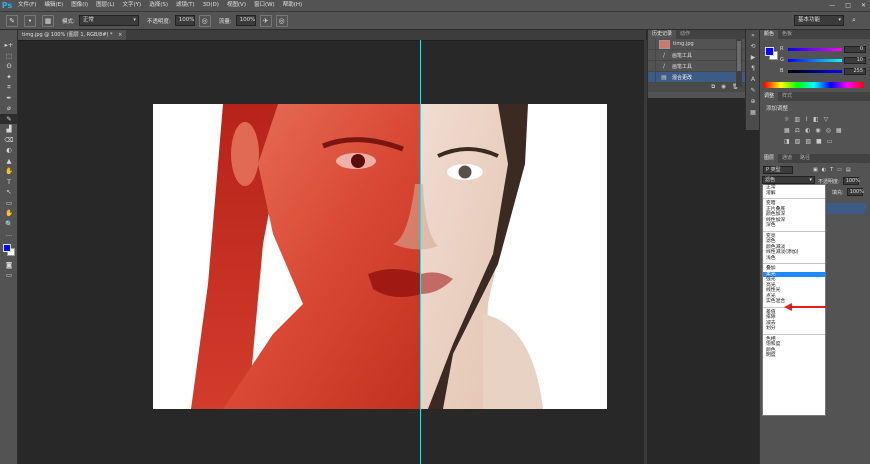 The image size is (870, 464). I want to click on menu-view: 视图(V), so click(236, 5).